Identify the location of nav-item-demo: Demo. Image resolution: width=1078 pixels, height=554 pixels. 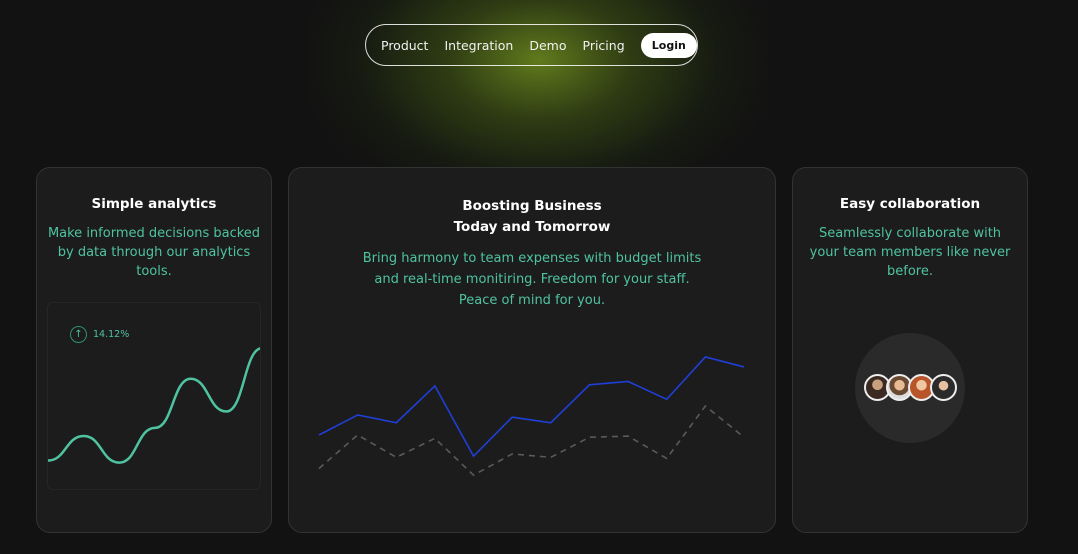
(547, 45).